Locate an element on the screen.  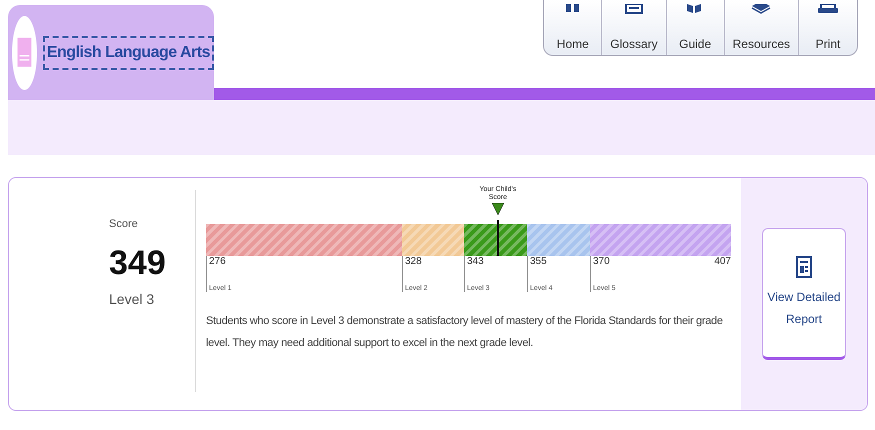
nav-button: Print is located at coordinates (828, 27).